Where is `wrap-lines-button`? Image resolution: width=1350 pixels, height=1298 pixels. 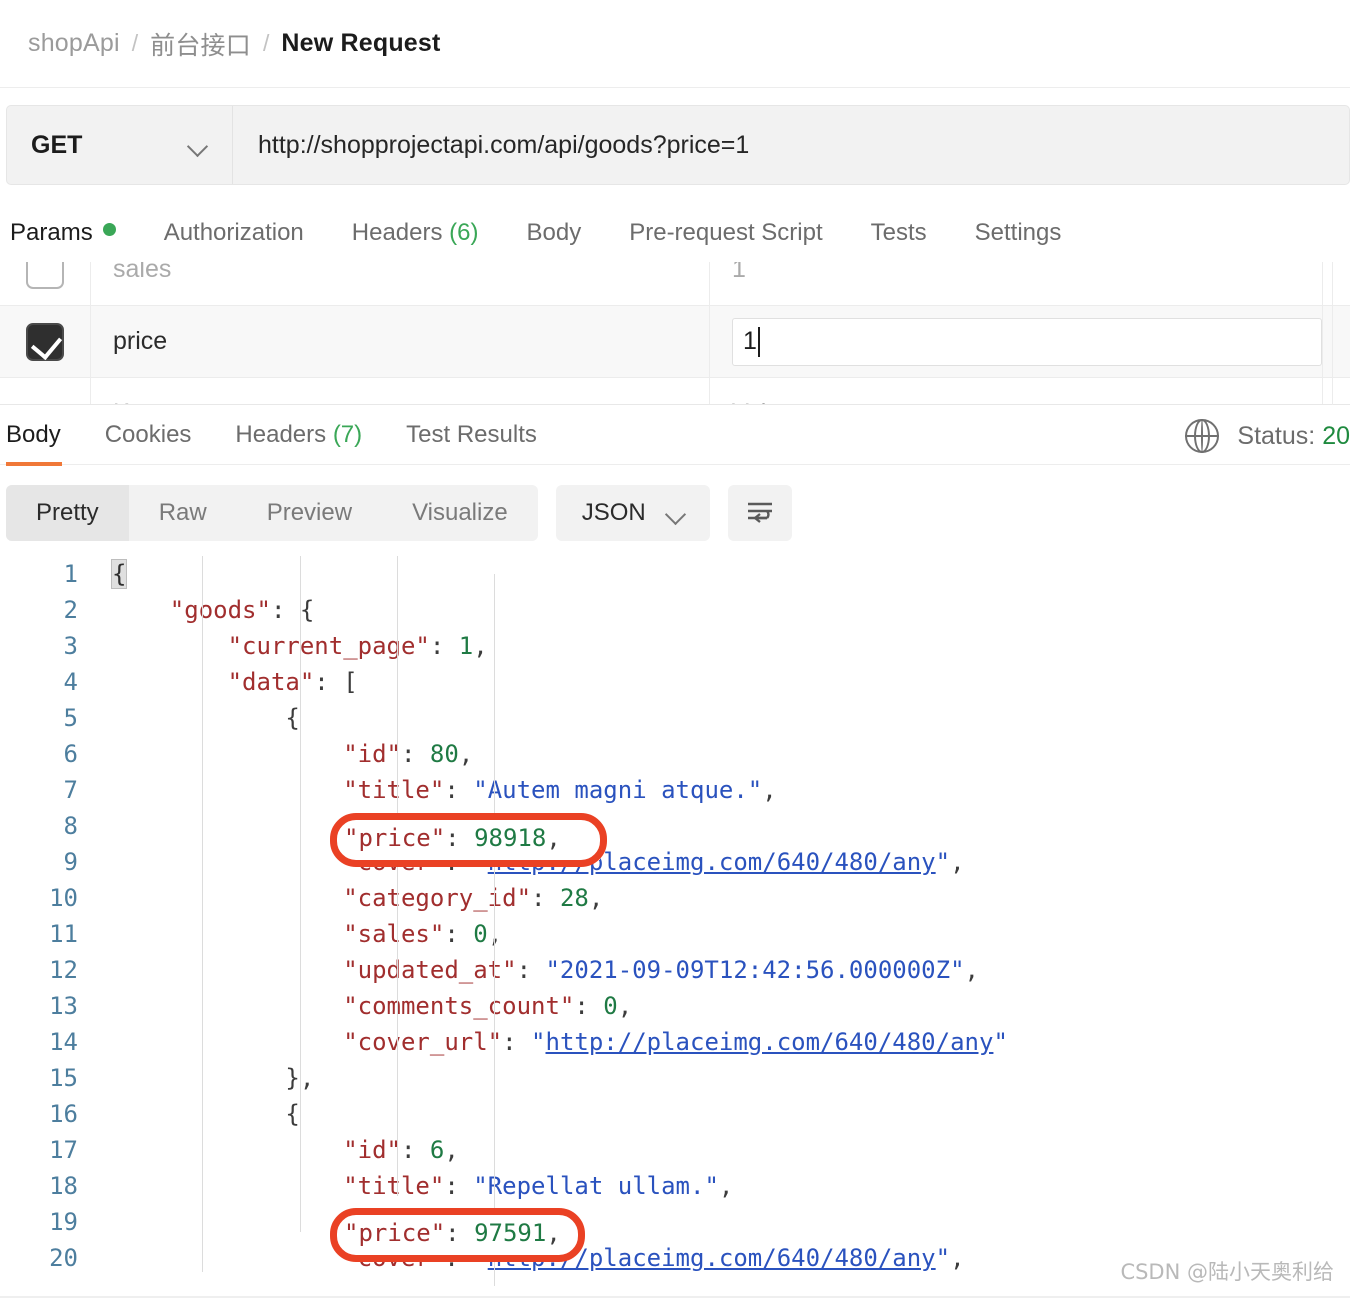 wrap-lines-button is located at coordinates (759, 513).